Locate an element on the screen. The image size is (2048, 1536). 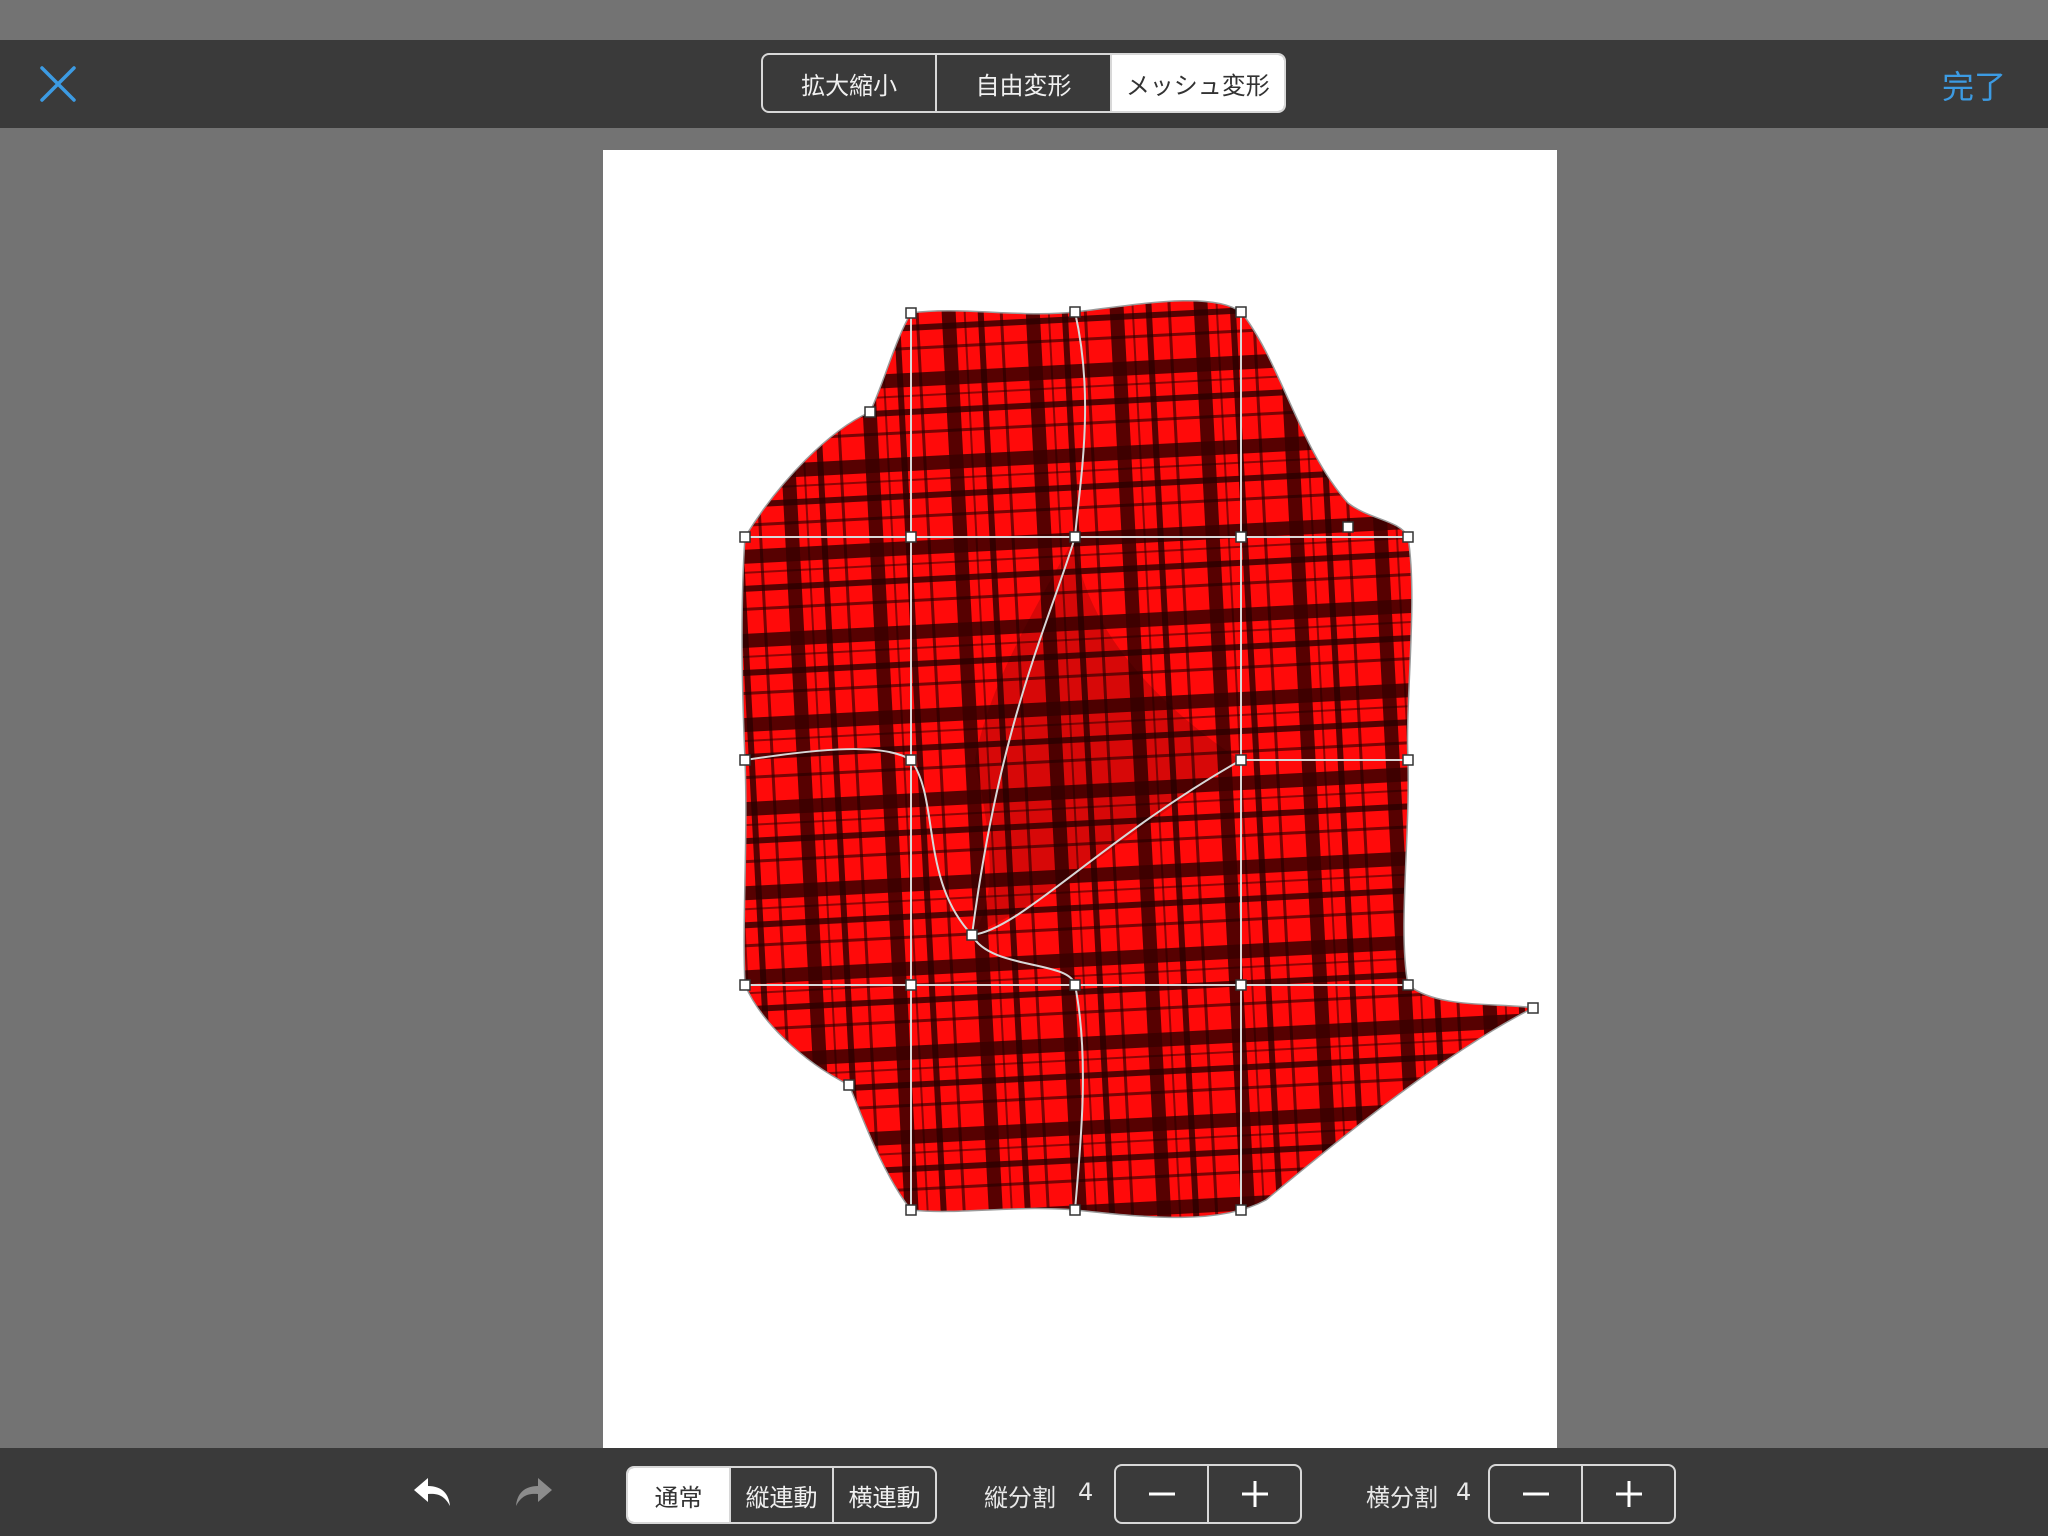
close-button is located at coordinates (58, 84).